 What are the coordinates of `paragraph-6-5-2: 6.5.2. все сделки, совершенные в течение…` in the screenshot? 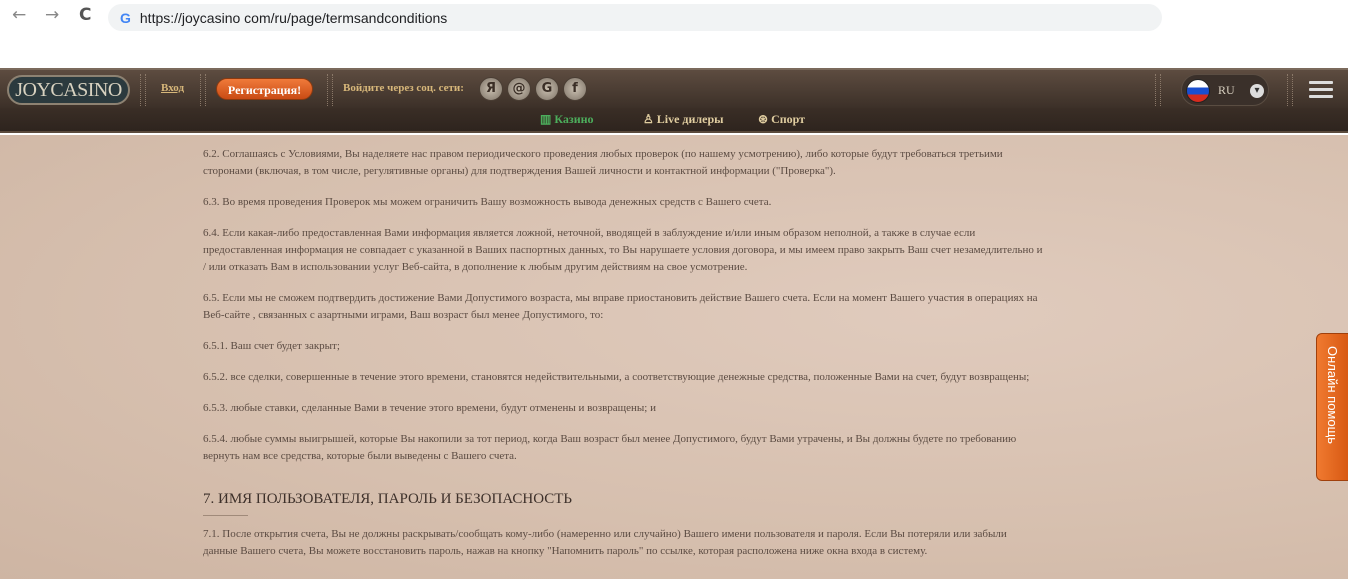 It's located at (616, 377).